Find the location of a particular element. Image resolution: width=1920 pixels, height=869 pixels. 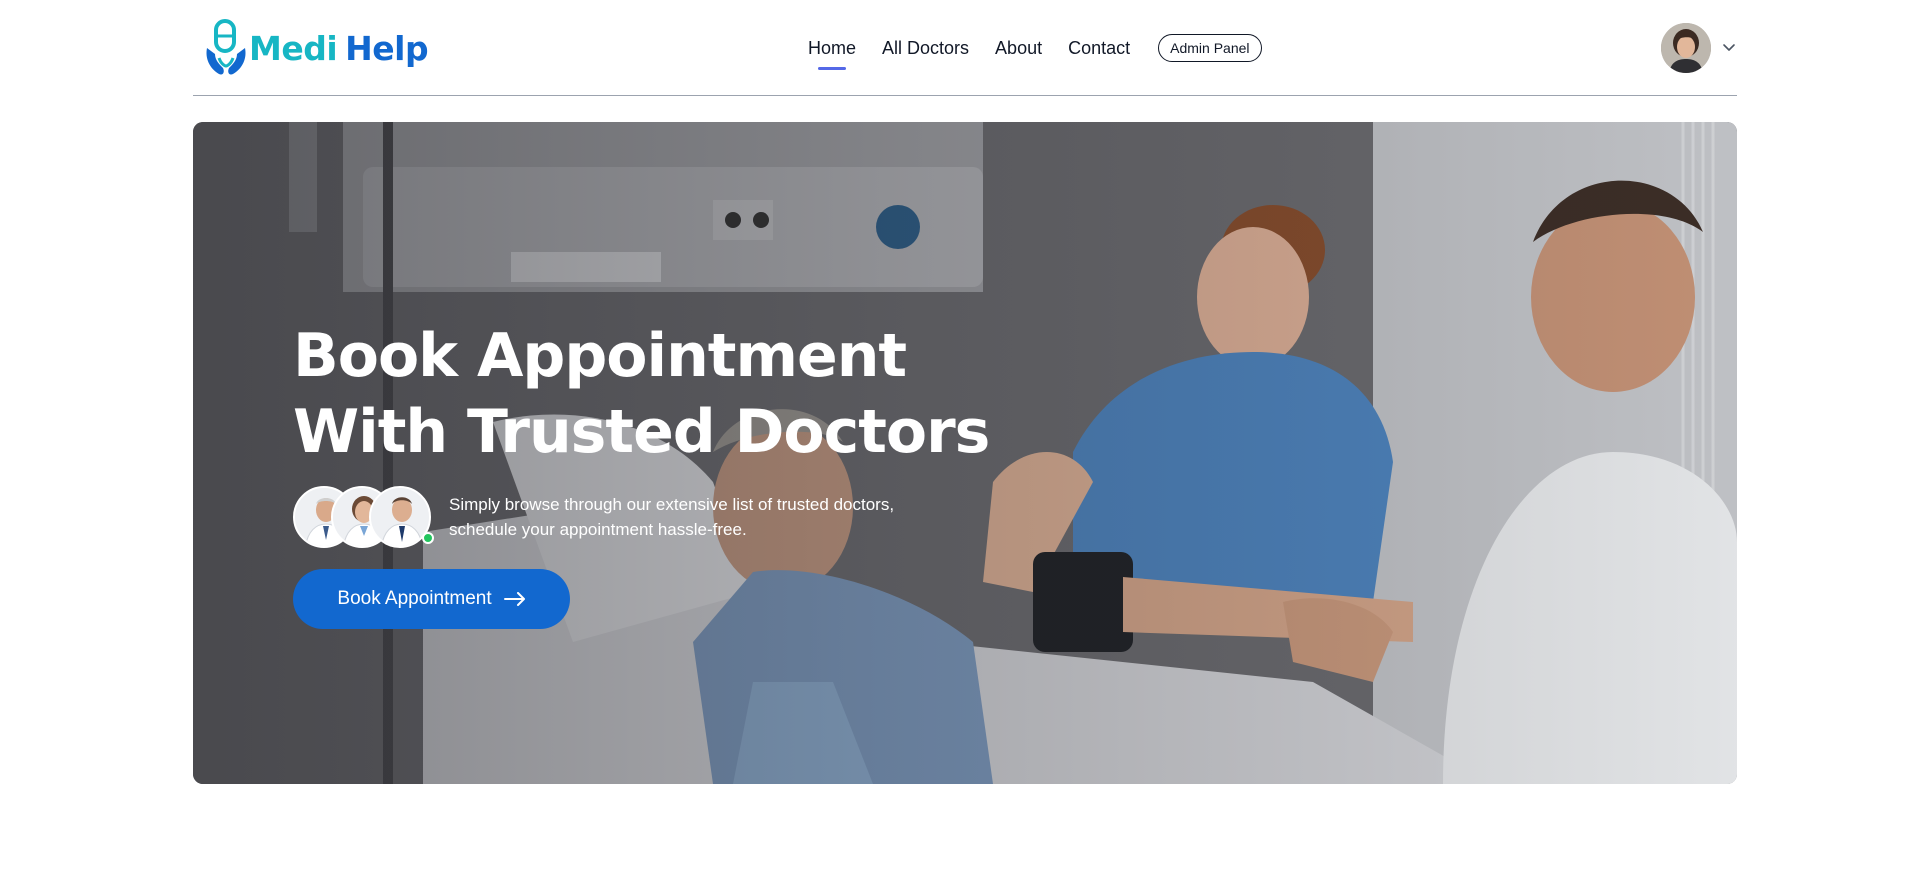

logo: Medi Help is located at coordinates (316, 48).